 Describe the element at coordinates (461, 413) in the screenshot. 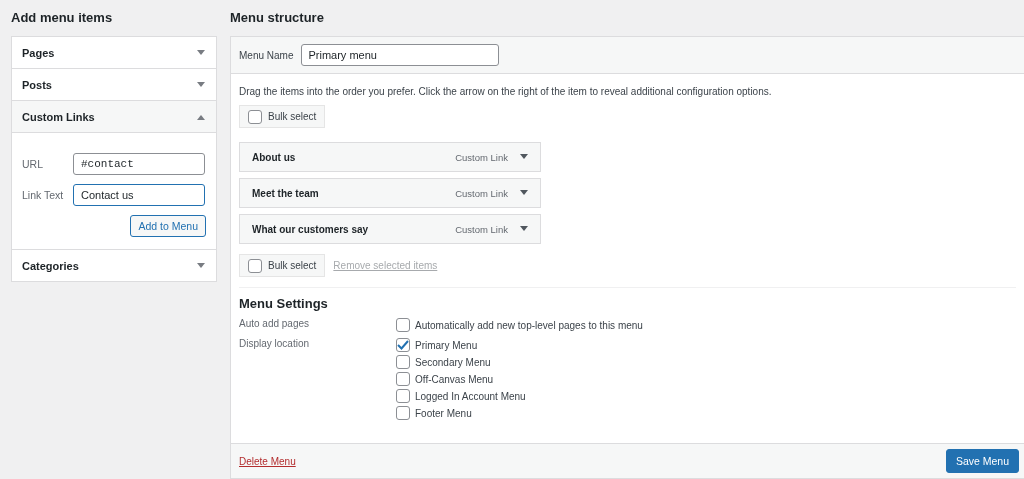

I see `checkbox-option: Footer Menu` at that location.